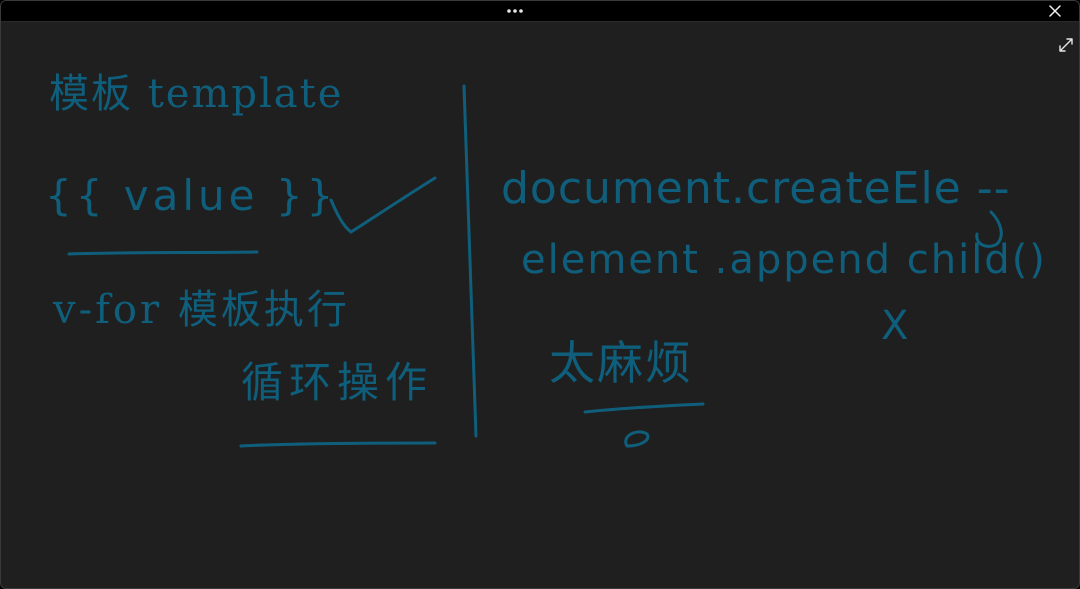 The height and width of the screenshot is (589, 1080). Describe the element at coordinates (637, 439) in the screenshot. I see `small-circle` at that location.